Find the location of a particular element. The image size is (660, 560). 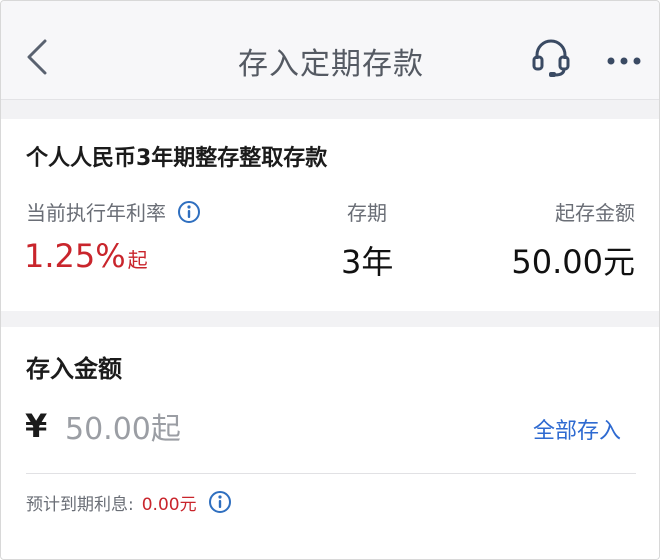

rate-number: 1.25% is located at coordinates (75, 256).